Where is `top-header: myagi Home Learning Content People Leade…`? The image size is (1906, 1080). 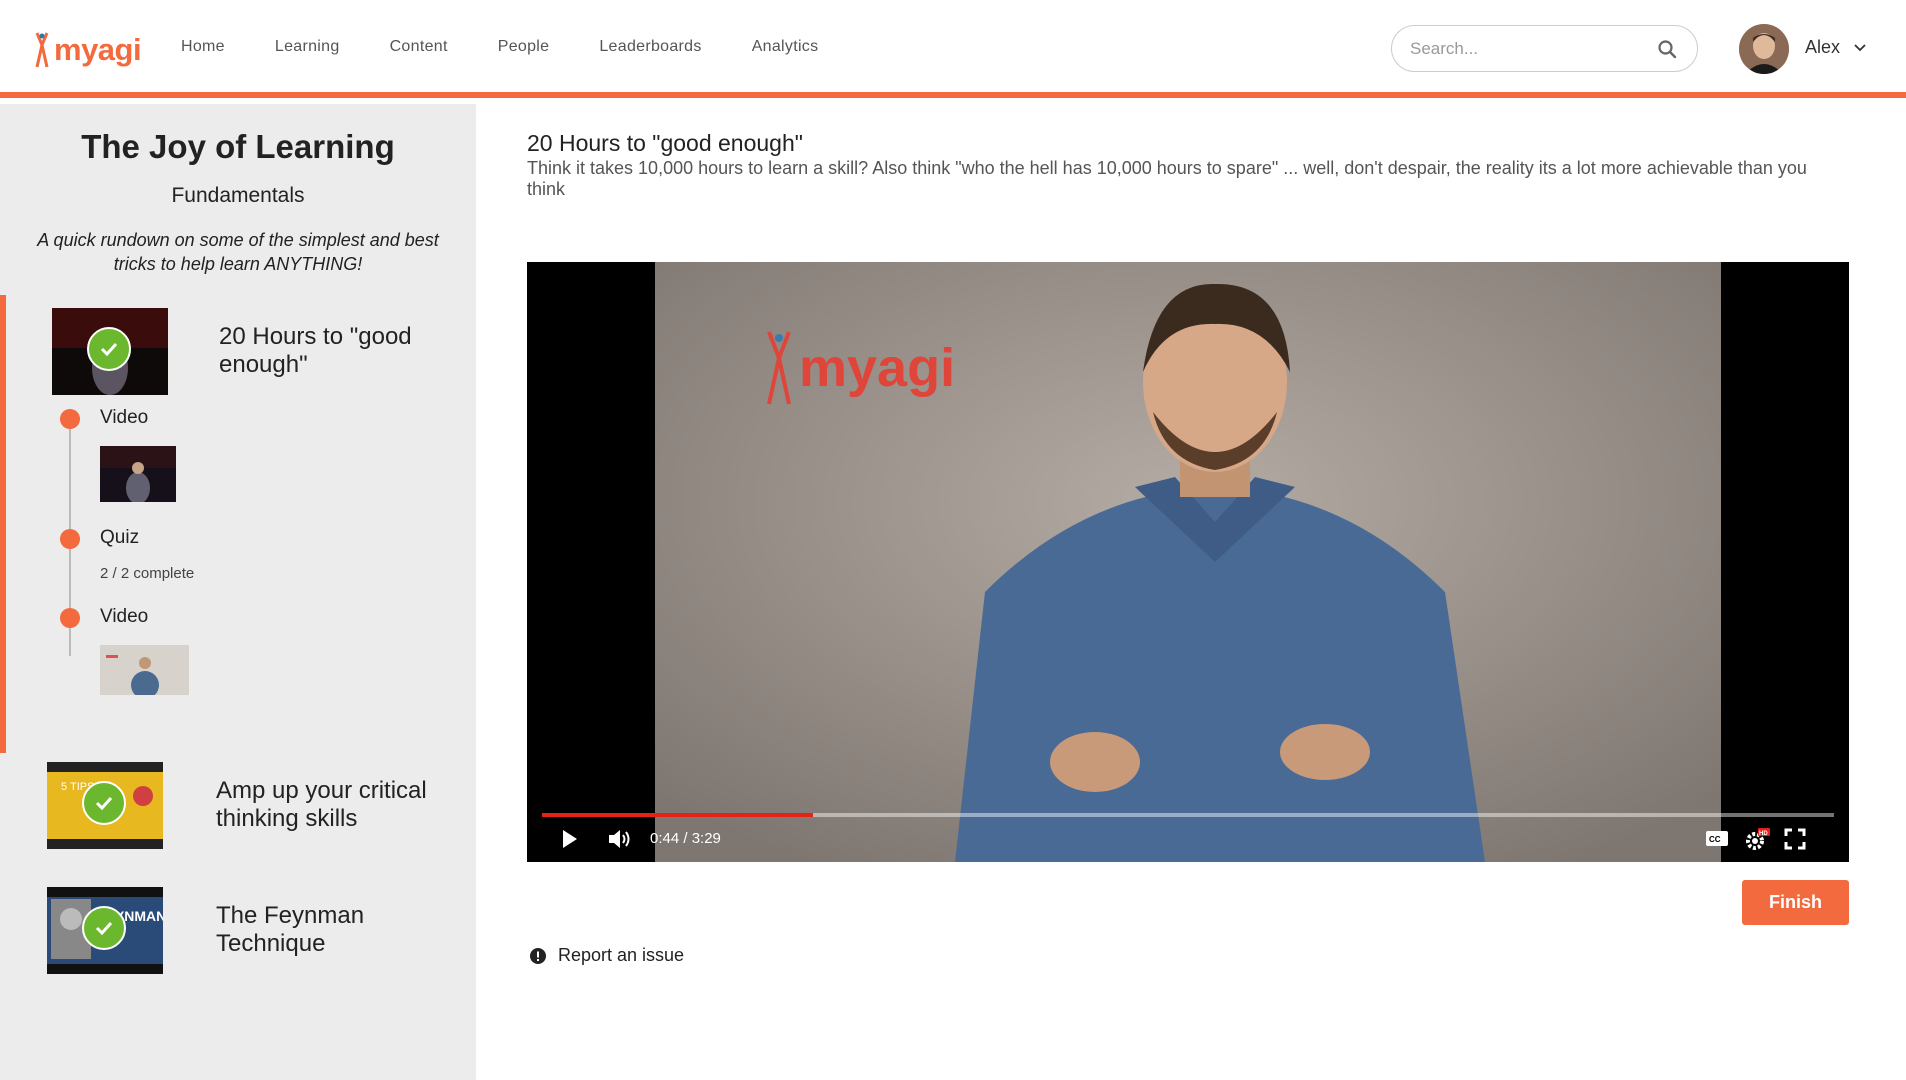
top-header: myagi Home Learning Content People Leade… is located at coordinates (953, 49).